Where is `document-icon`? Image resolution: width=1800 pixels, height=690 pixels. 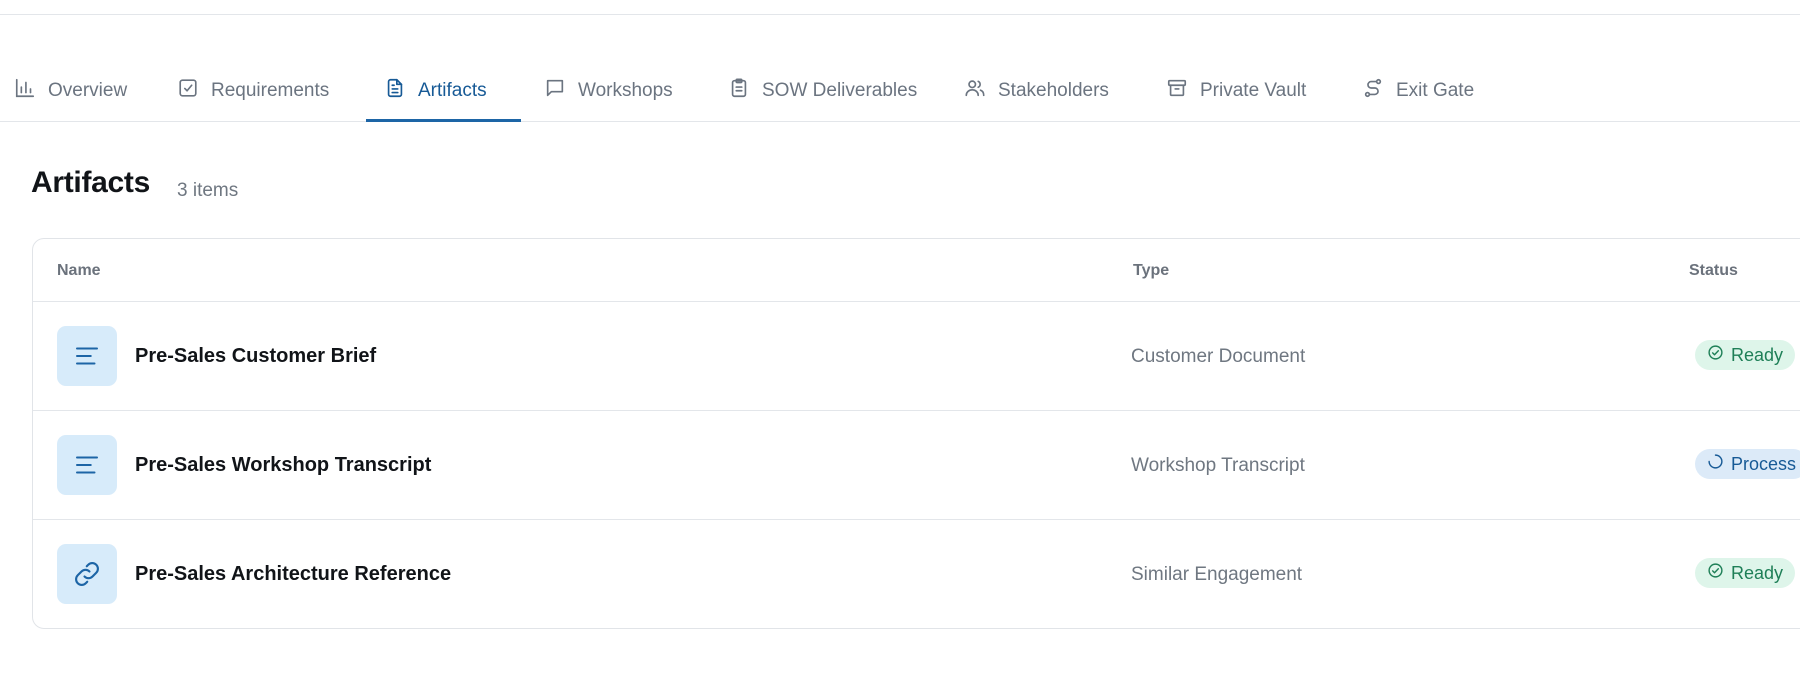
document-icon is located at coordinates (395, 91).